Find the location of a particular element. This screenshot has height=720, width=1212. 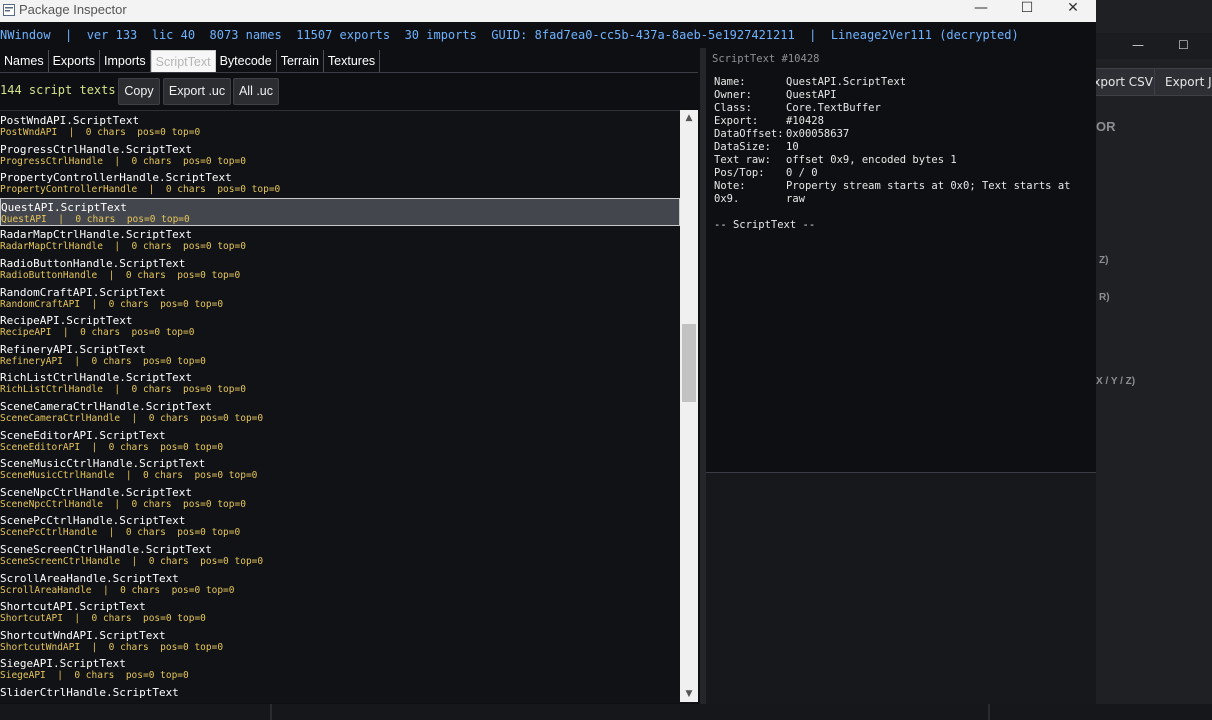

item-name: RandomCraftAPI.ScriptText is located at coordinates (83, 292).